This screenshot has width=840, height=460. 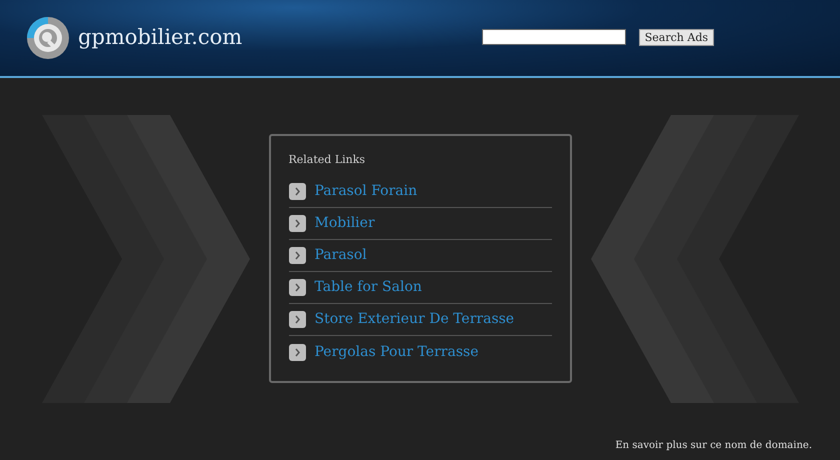 I want to click on domain-info-link: En savoir plus sur ce nom de domaine., so click(x=713, y=445).